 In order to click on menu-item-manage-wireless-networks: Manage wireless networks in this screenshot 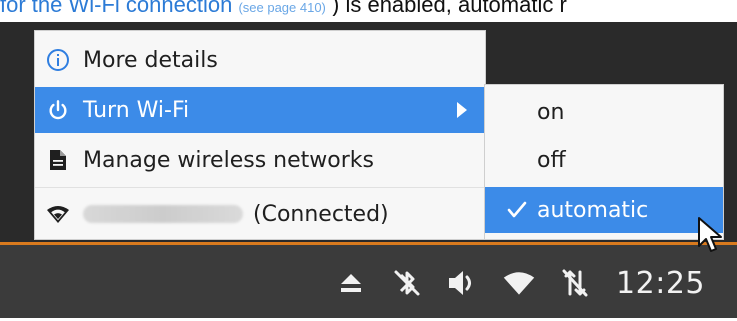, I will do `click(260, 160)`.